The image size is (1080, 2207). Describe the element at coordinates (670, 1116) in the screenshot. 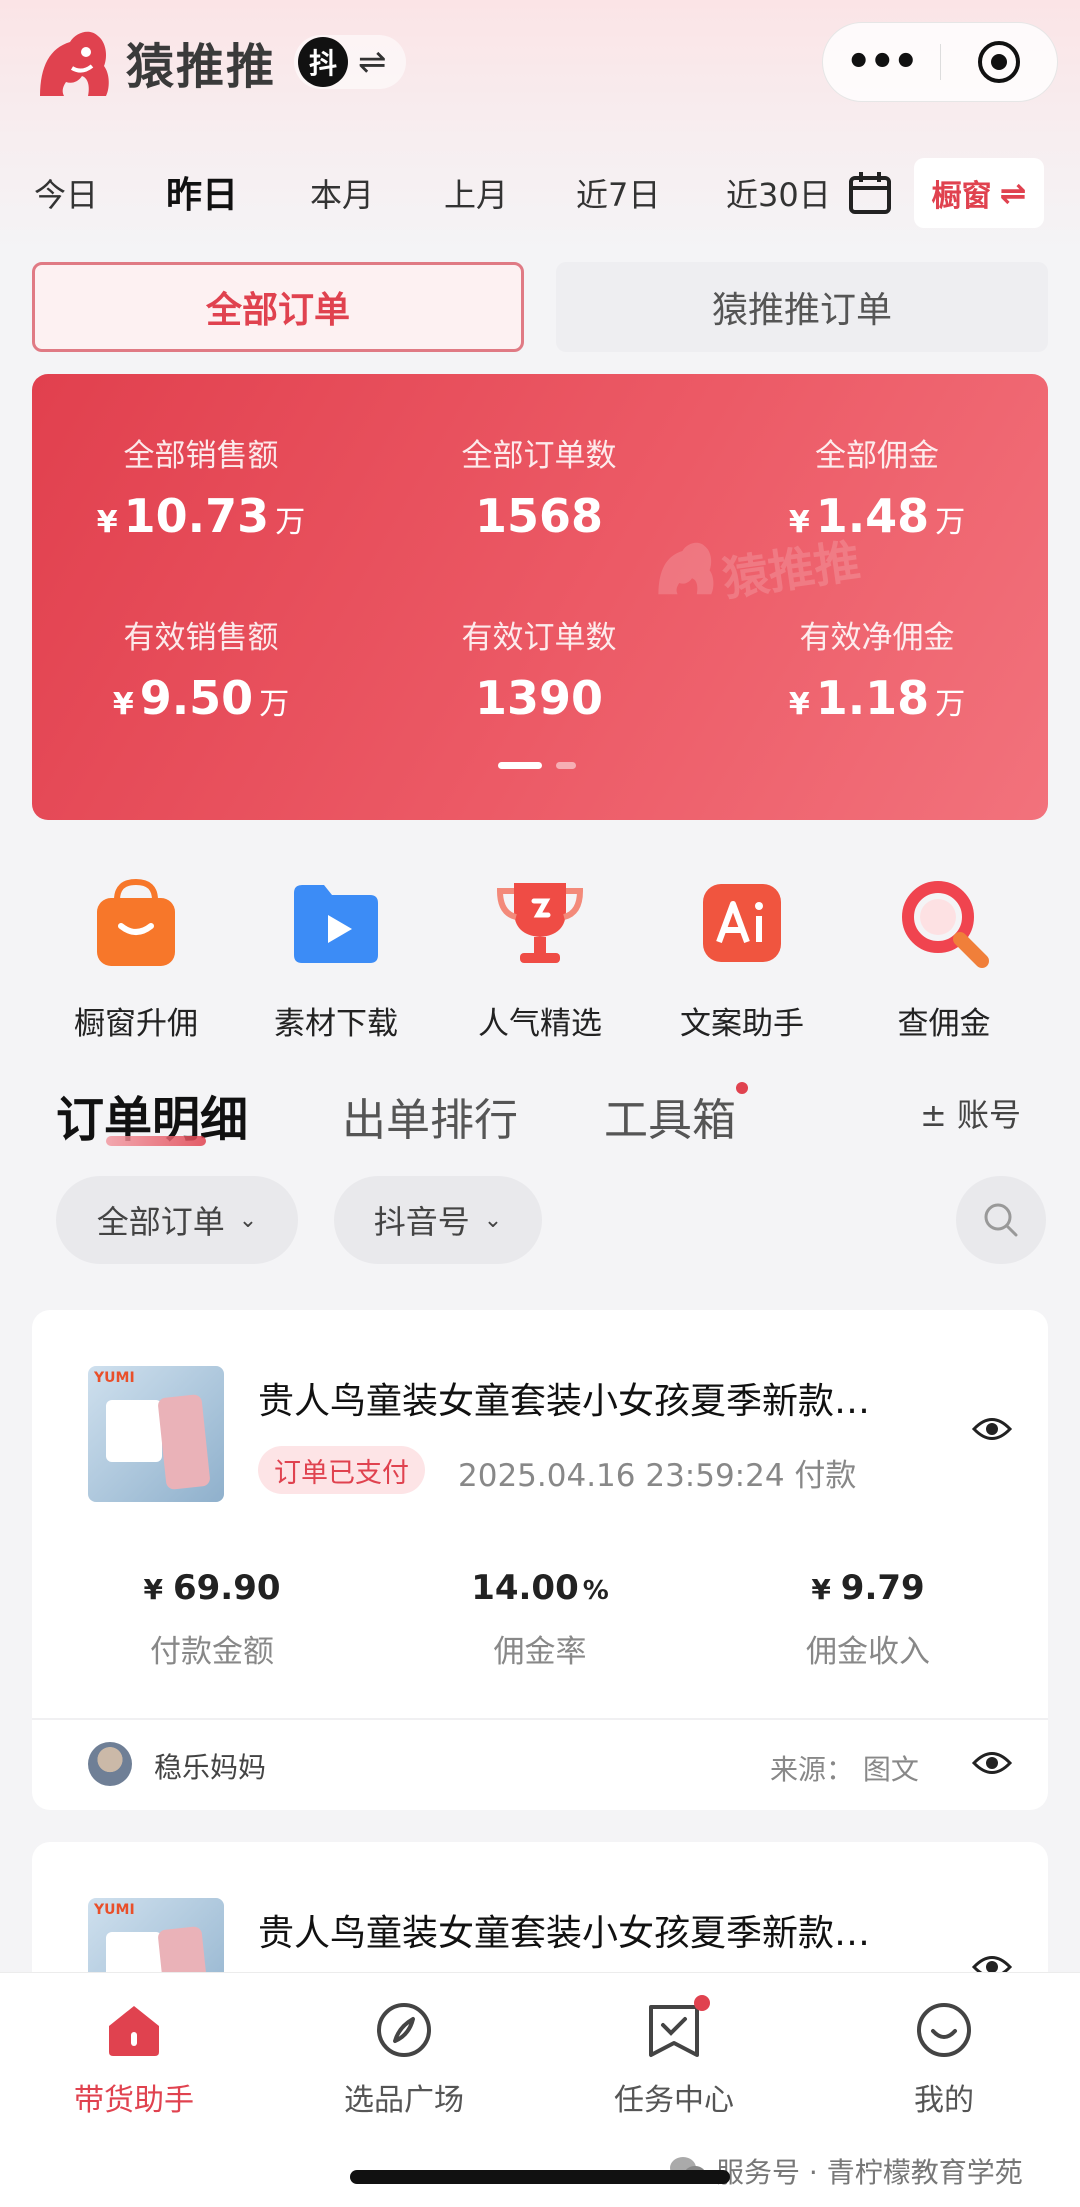

I see `tab-toolbox: 工具箱` at that location.